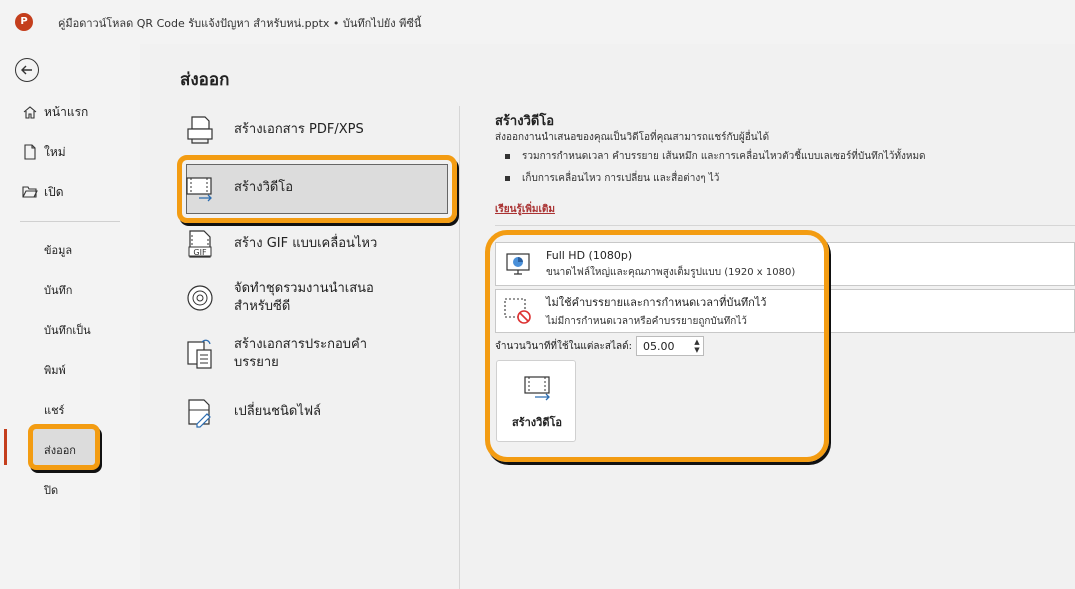 This screenshot has height=589, width=1075. What do you see at coordinates (200, 244) in the screenshot?
I see `gif-icon: GIF` at bounding box center [200, 244].